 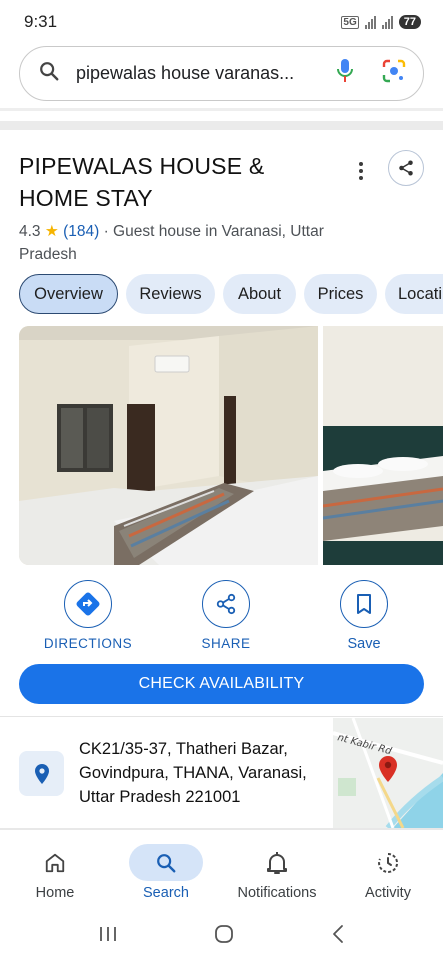 What do you see at coordinates (41, 773) in the screenshot?
I see `location-pin-icon` at bounding box center [41, 773].